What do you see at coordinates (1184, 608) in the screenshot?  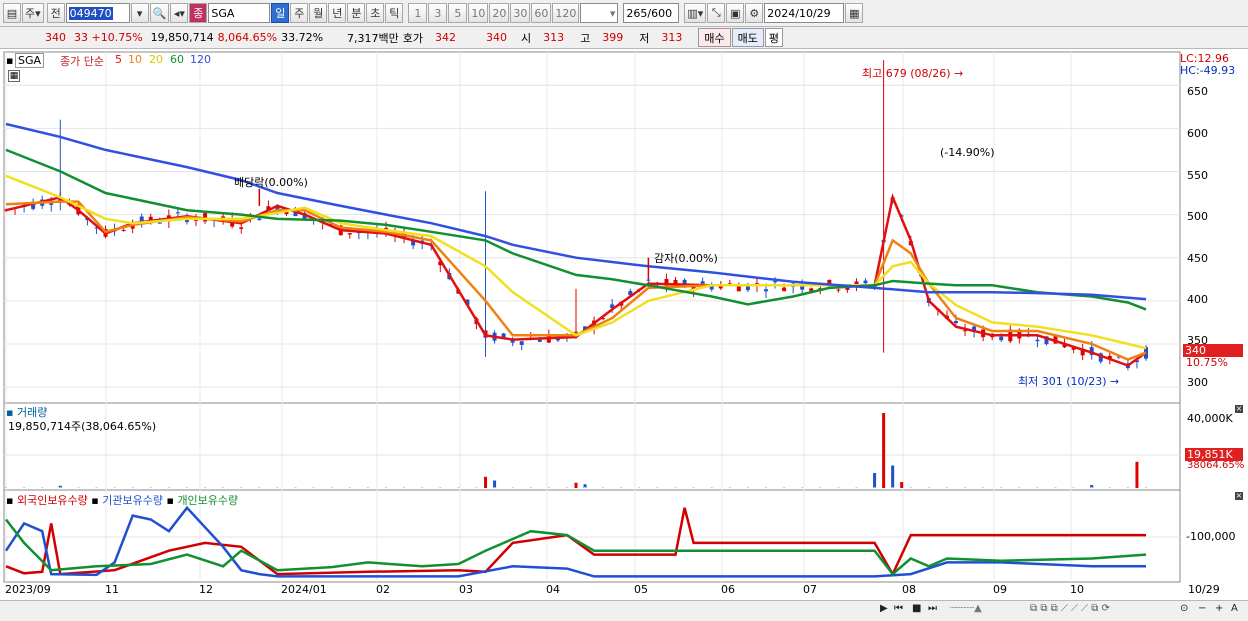 I see `zoom-reset-icon: ⊙` at bounding box center [1184, 608].